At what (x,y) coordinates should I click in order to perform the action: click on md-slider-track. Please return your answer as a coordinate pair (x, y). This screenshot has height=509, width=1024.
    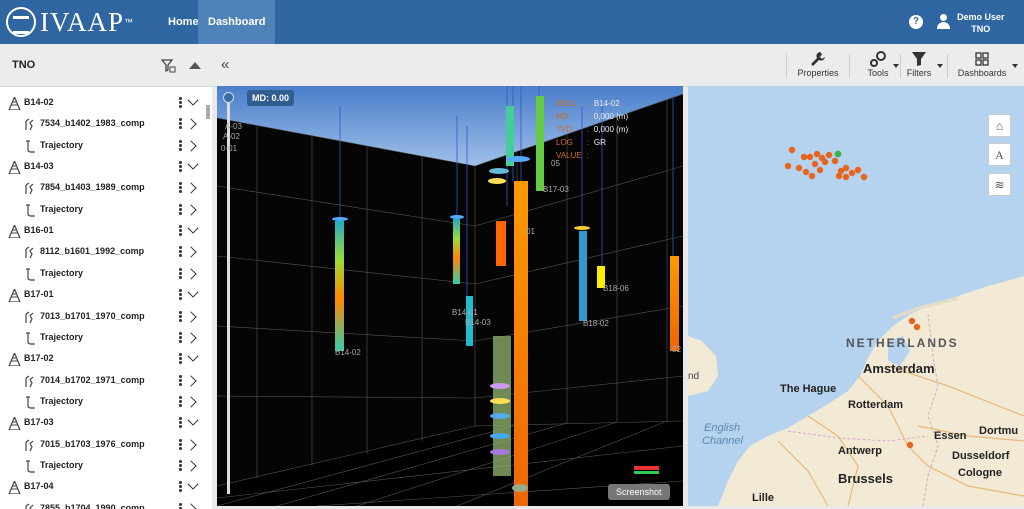
    Looking at the image, I should click on (228, 298).